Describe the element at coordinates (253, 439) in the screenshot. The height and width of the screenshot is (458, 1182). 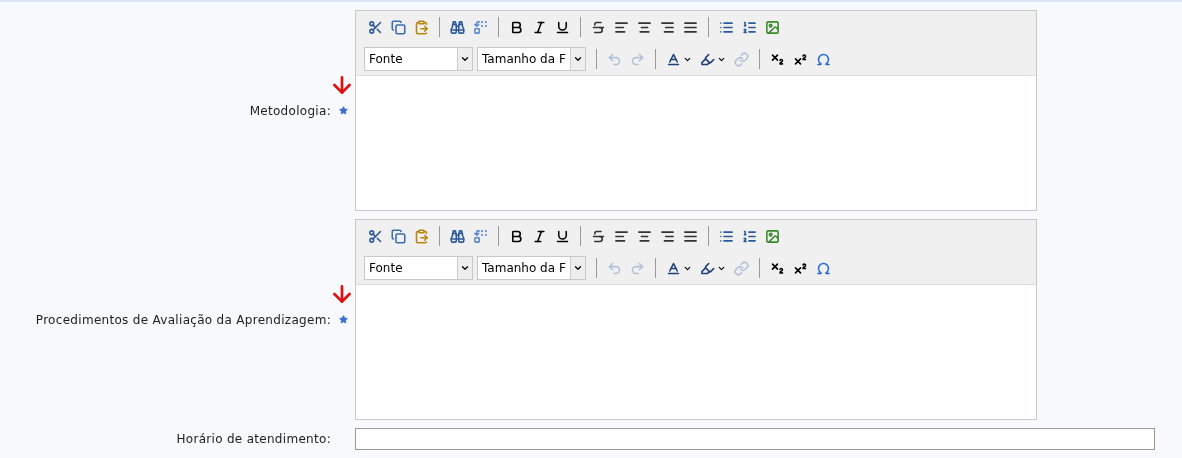
I see `field-label: Horário de atendimento:` at that location.